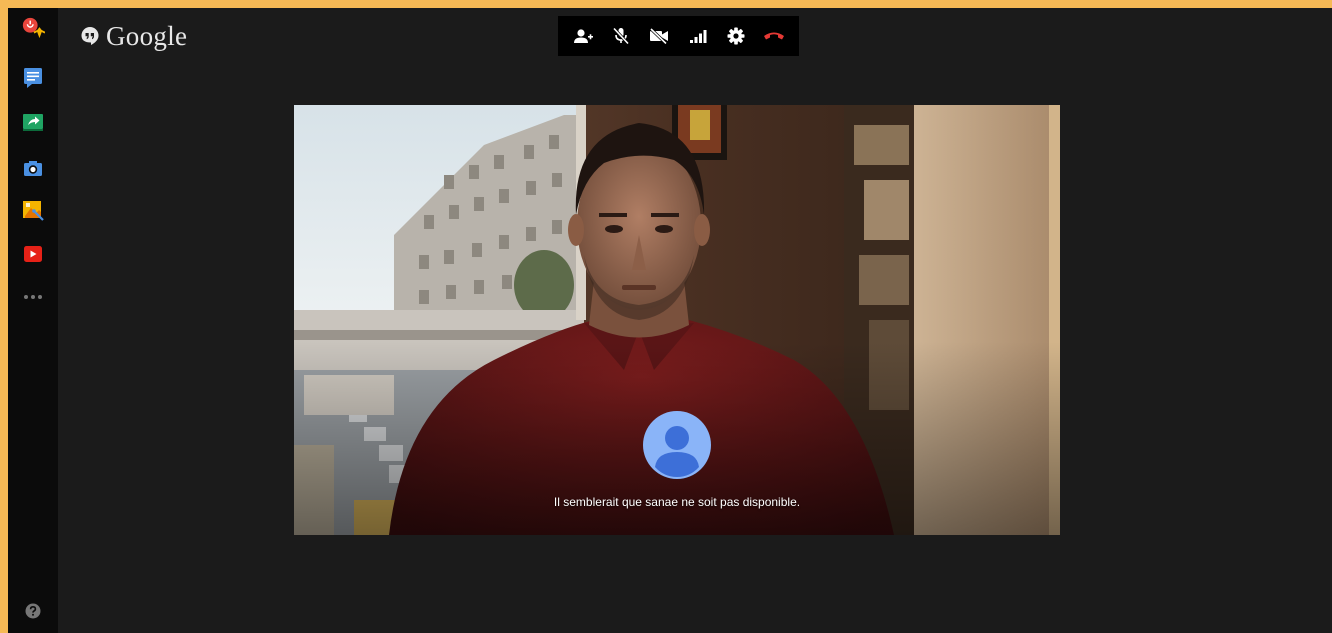 The width and height of the screenshot is (1332, 633). I want to click on google-logo: Google, so click(133, 36).